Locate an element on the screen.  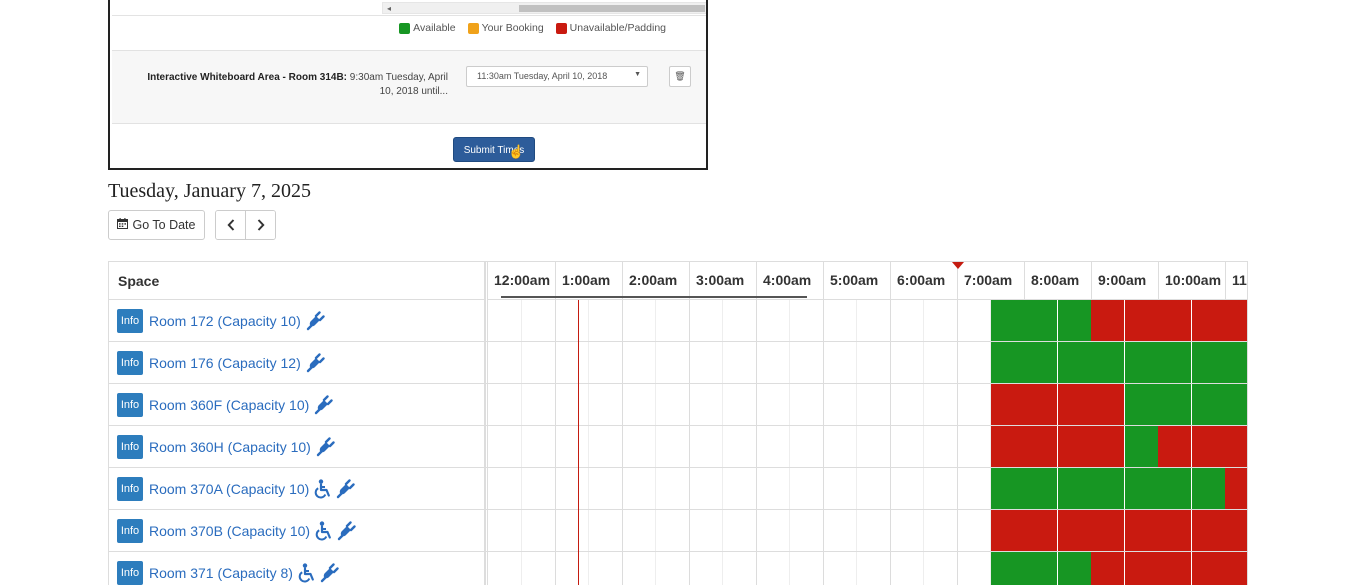
legend-label: Your Booking is located at coordinates (512, 28).